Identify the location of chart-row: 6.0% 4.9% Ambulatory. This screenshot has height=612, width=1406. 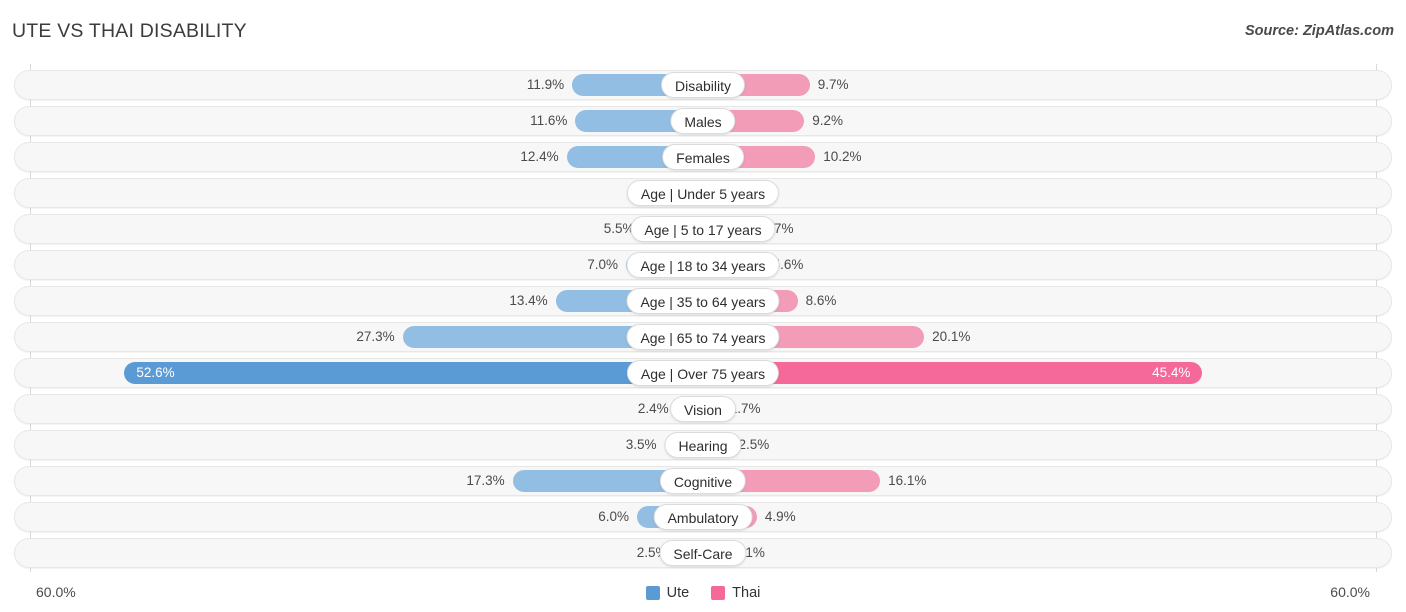
(703, 517).